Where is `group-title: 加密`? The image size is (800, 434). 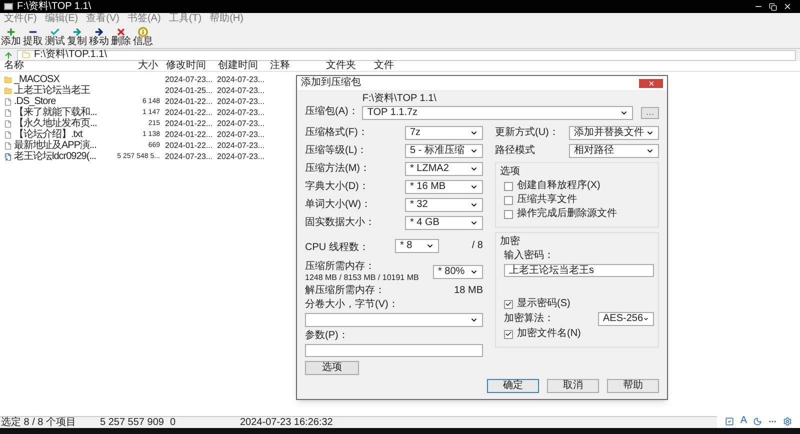 group-title: 加密 is located at coordinates (510, 242).